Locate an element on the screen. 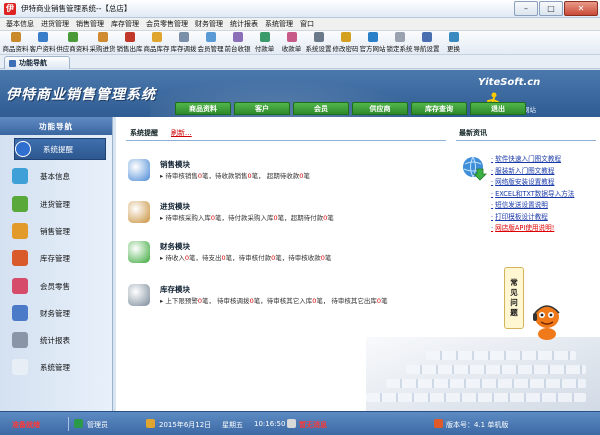 This screenshot has height=435, width=600. toolbar-button-4: 销售出库 is located at coordinates (129, 42).